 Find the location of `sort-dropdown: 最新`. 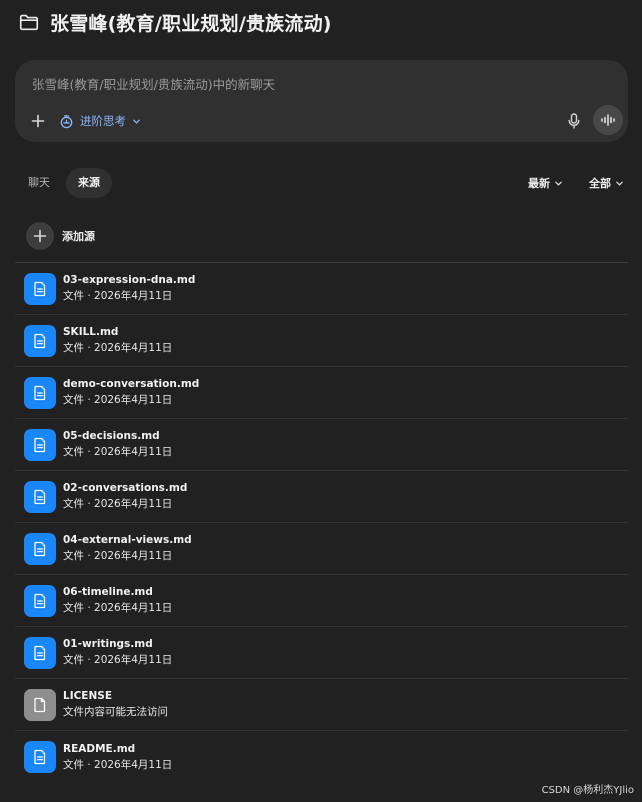

sort-dropdown: 最新 is located at coordinates (545, 183).